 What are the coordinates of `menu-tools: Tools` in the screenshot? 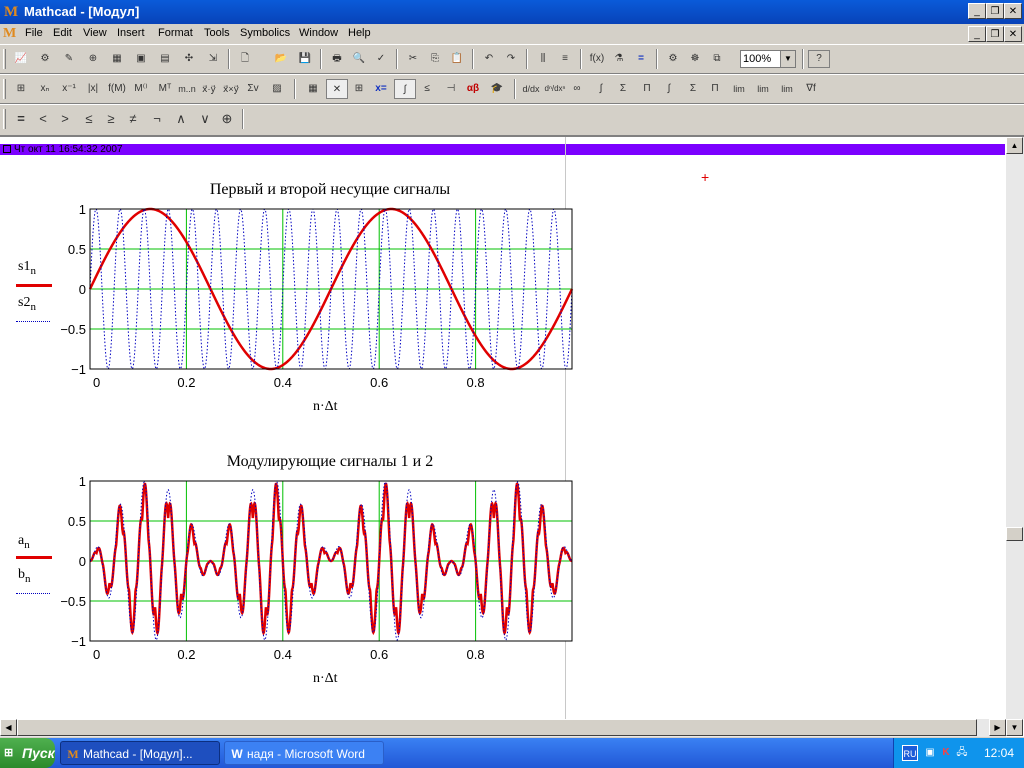 It's located at (217, 33).